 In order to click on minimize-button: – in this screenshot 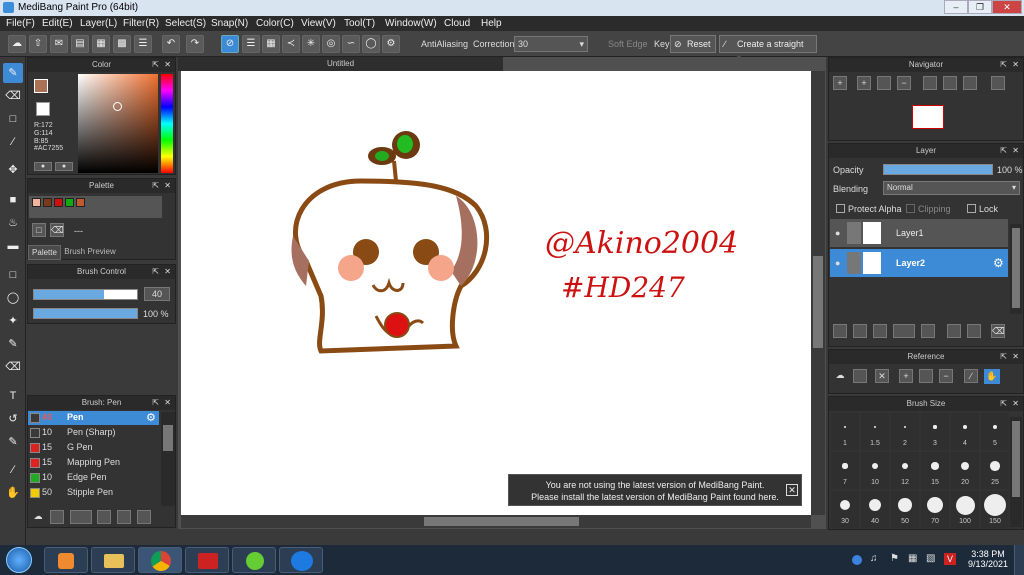, I will do `click(956, 7)`.